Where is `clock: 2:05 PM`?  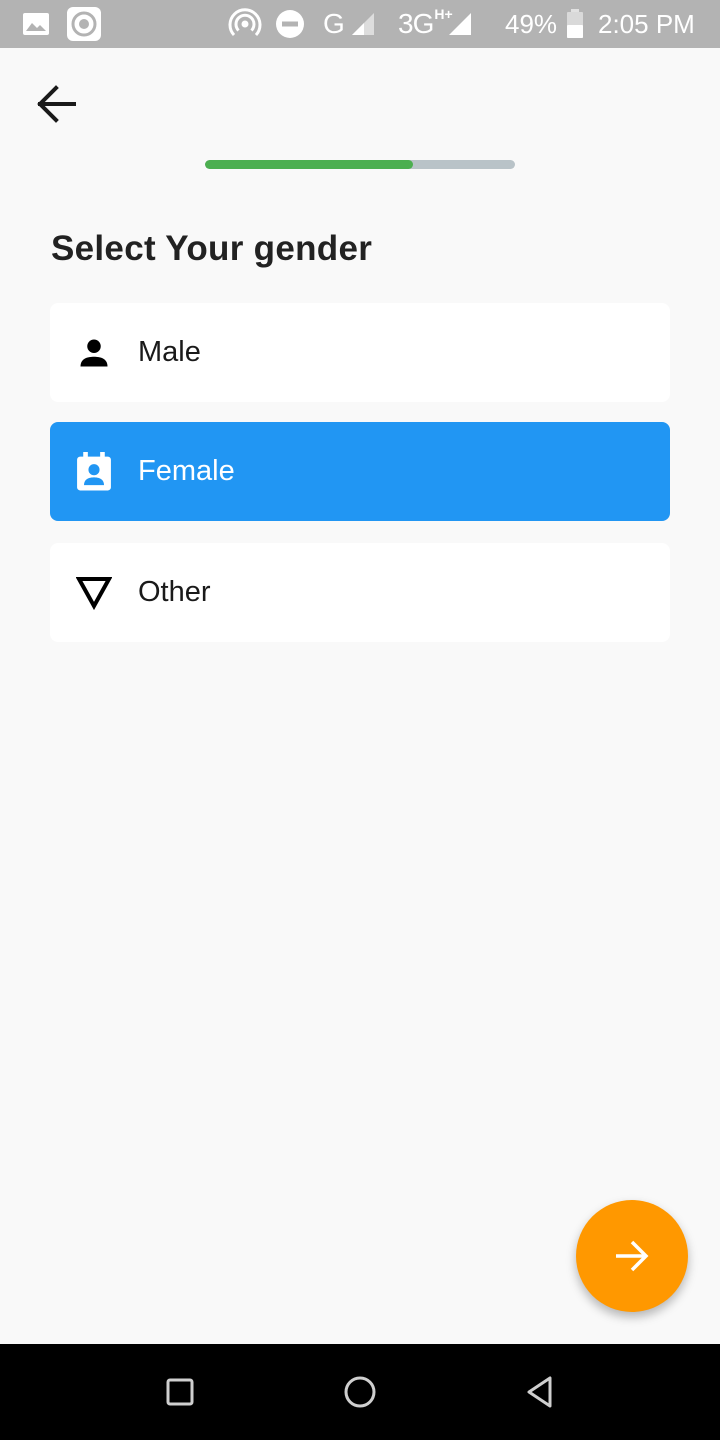 clock: 2:05 PM is located at coordinates (646, 24).